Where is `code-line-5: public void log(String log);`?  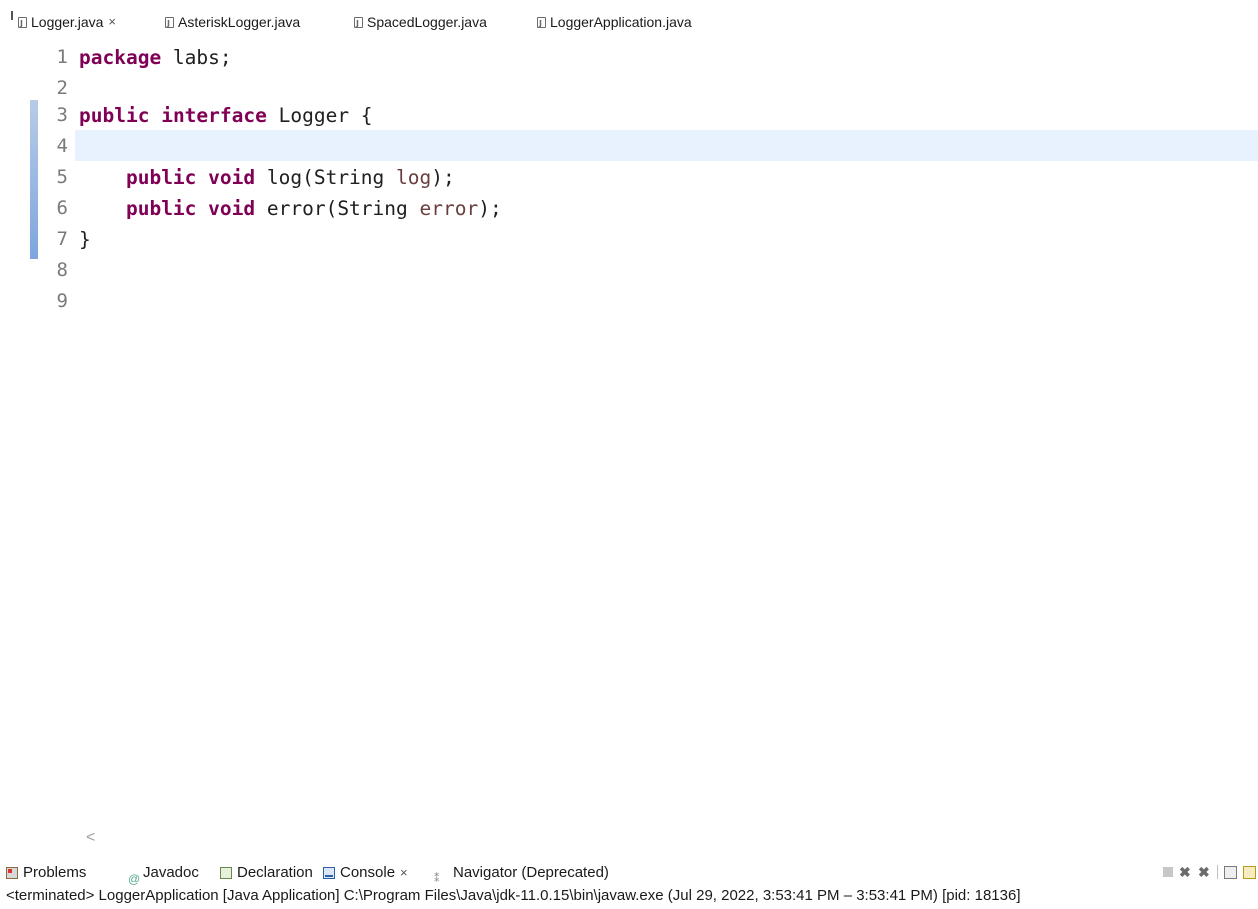 code-line-5: public void log(String log); is located at coordinates (267, 177).